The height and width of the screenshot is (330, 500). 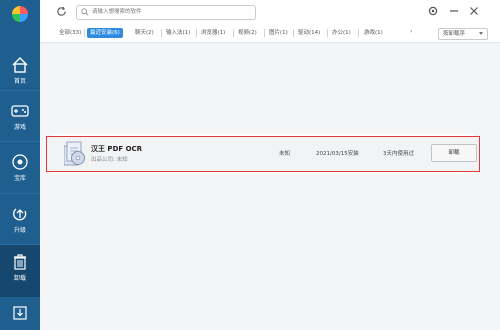 What do you see at coordinates (20, 214) in the screenshot?
I see `upgrade-icon` at bounding box center [20, 214].